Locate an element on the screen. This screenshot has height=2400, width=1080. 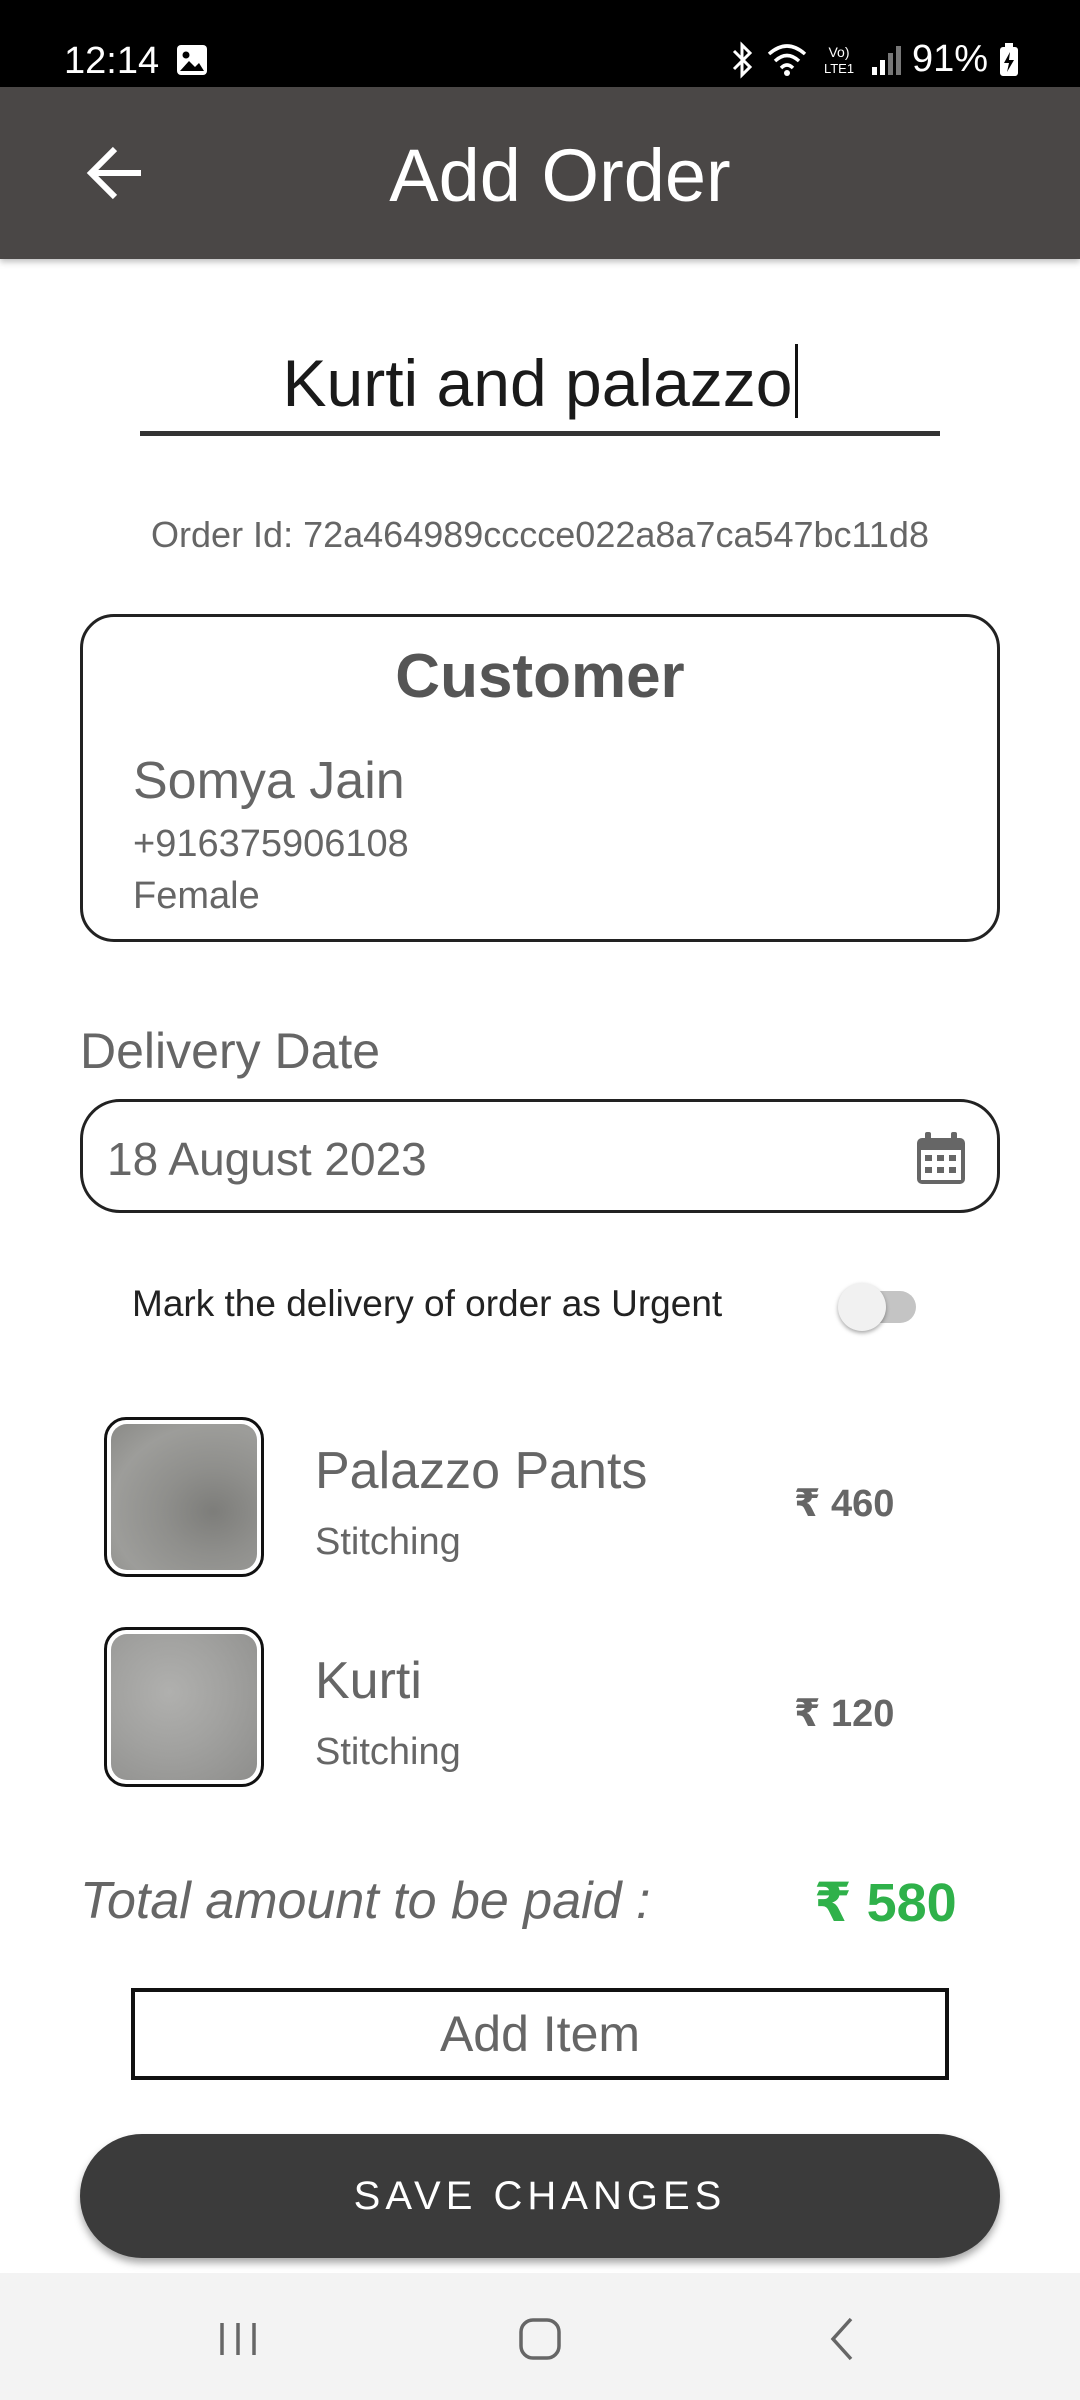
svg-text: Vo) is located at coordinates (838, 52).